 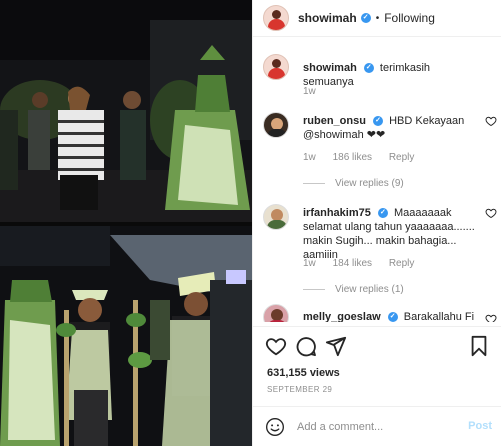 I want to click on share-icon, so click(x=336, y=346).